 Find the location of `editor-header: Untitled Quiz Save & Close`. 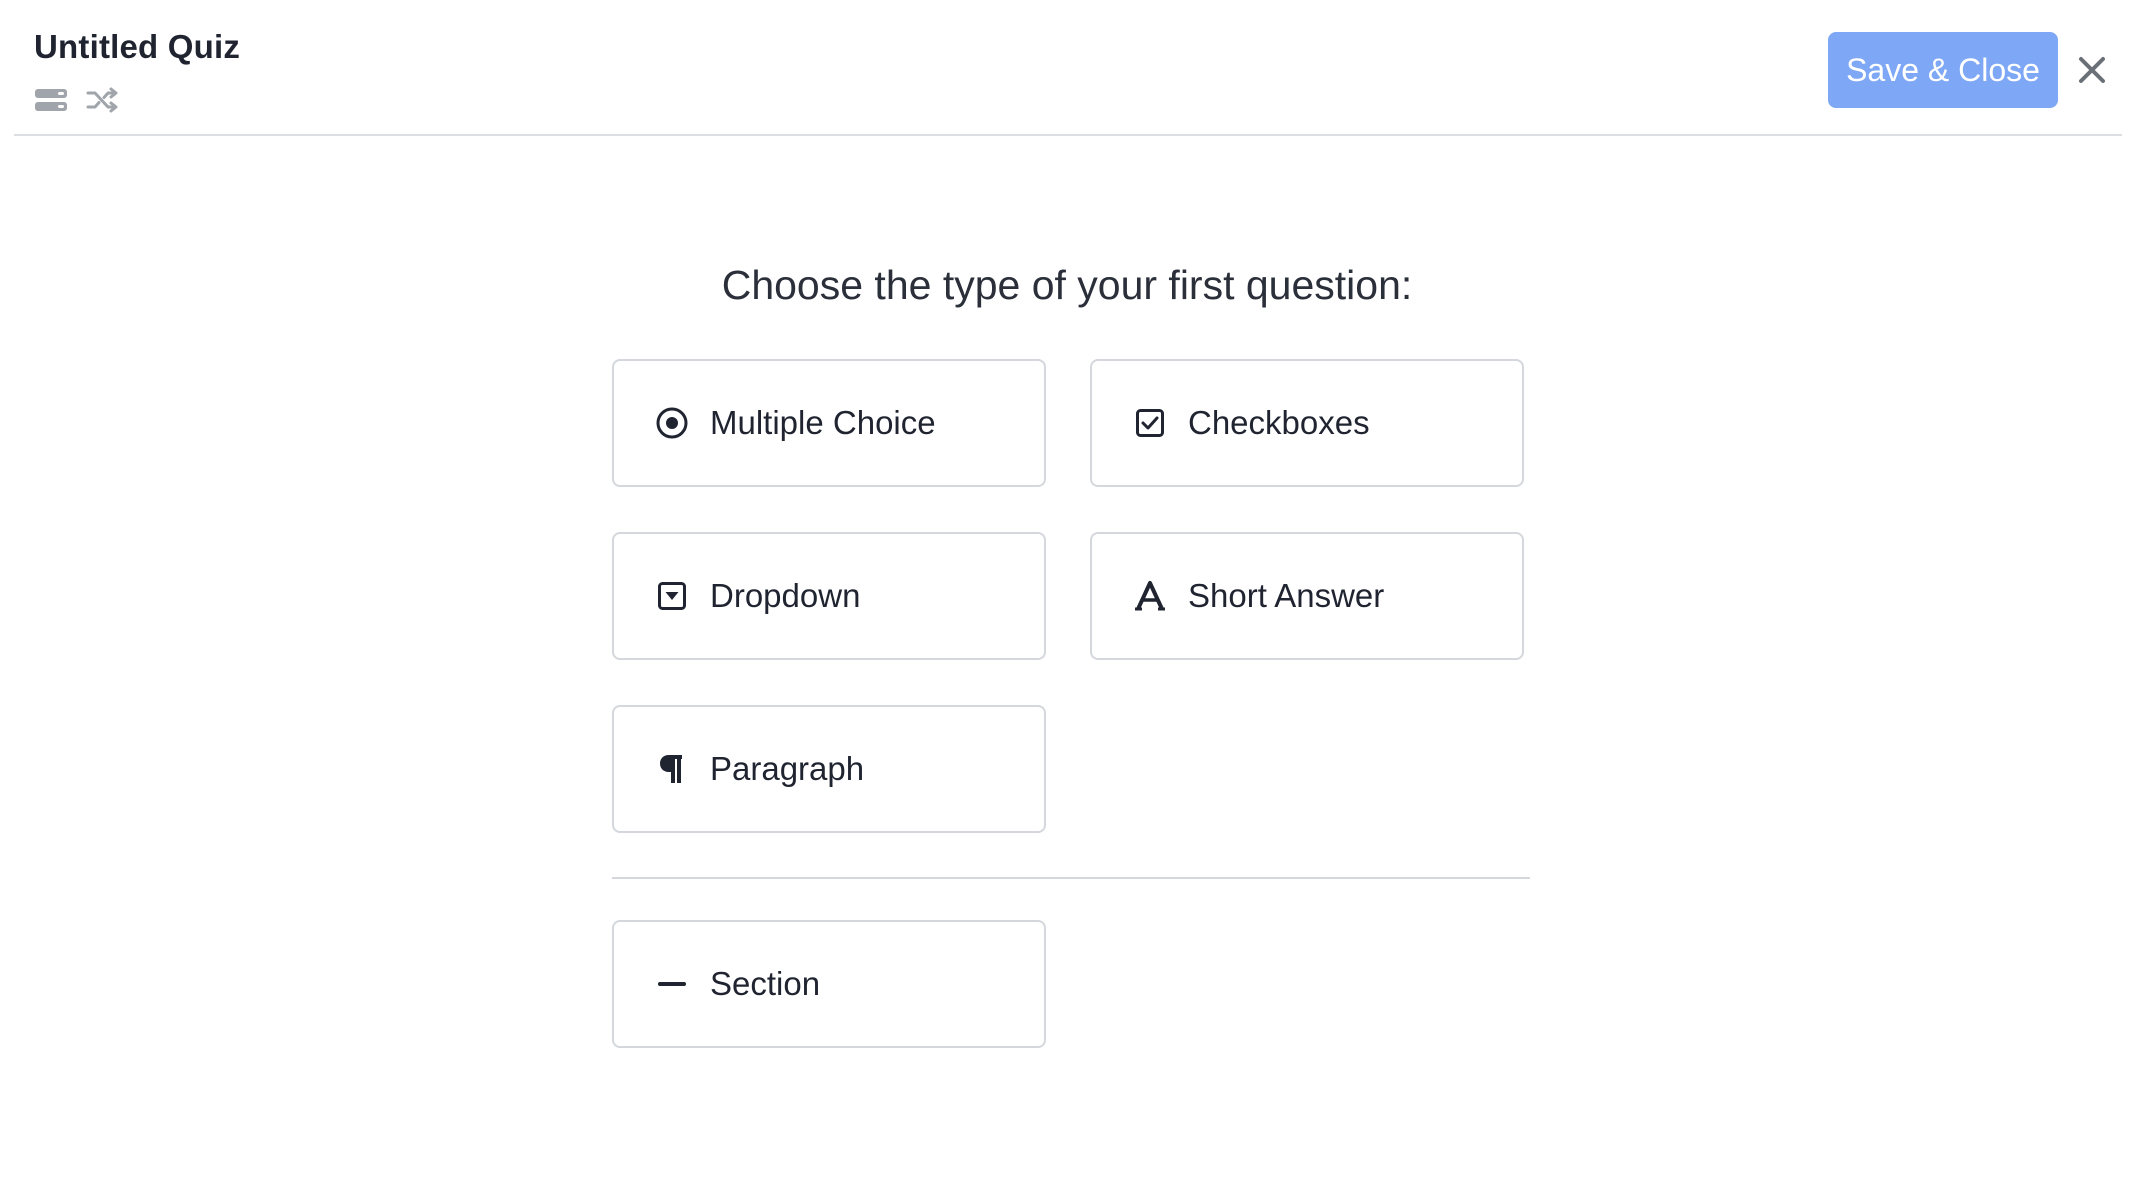

editor-header: Untitled Quiz Save & Close is located at coordinates (1068, 68).